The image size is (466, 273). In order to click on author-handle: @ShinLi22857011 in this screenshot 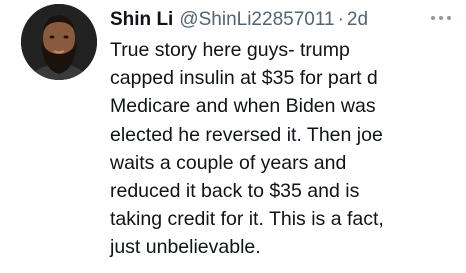, I will do `click(256, 20)`.